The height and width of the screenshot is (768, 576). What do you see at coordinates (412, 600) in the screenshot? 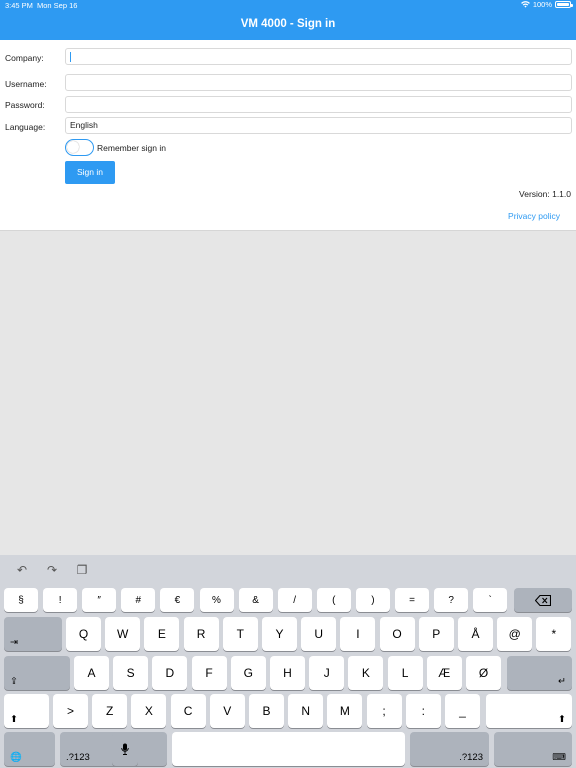
I see `key-10-row1: =` at bounding box center [412, 600].